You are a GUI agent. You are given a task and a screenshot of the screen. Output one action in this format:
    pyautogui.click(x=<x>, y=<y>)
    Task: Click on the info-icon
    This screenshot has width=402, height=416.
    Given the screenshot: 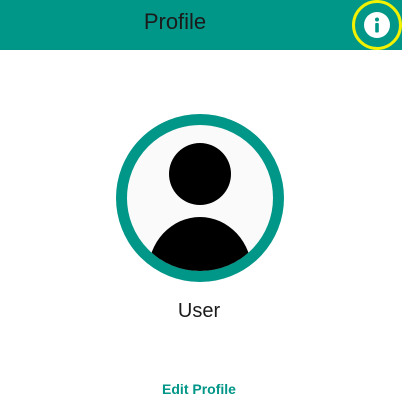 What is the action you would take?
    pyautogui.click(x=377, y=25)
    